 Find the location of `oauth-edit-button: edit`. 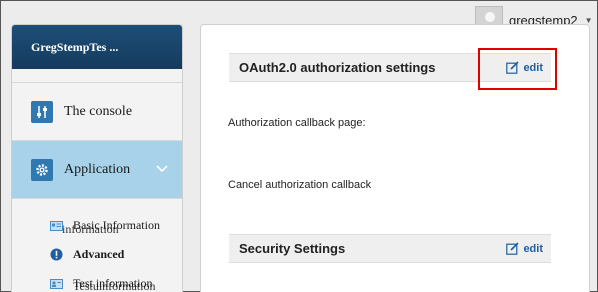

oauth-edit-button: edit is located at coordinates (524, 67).